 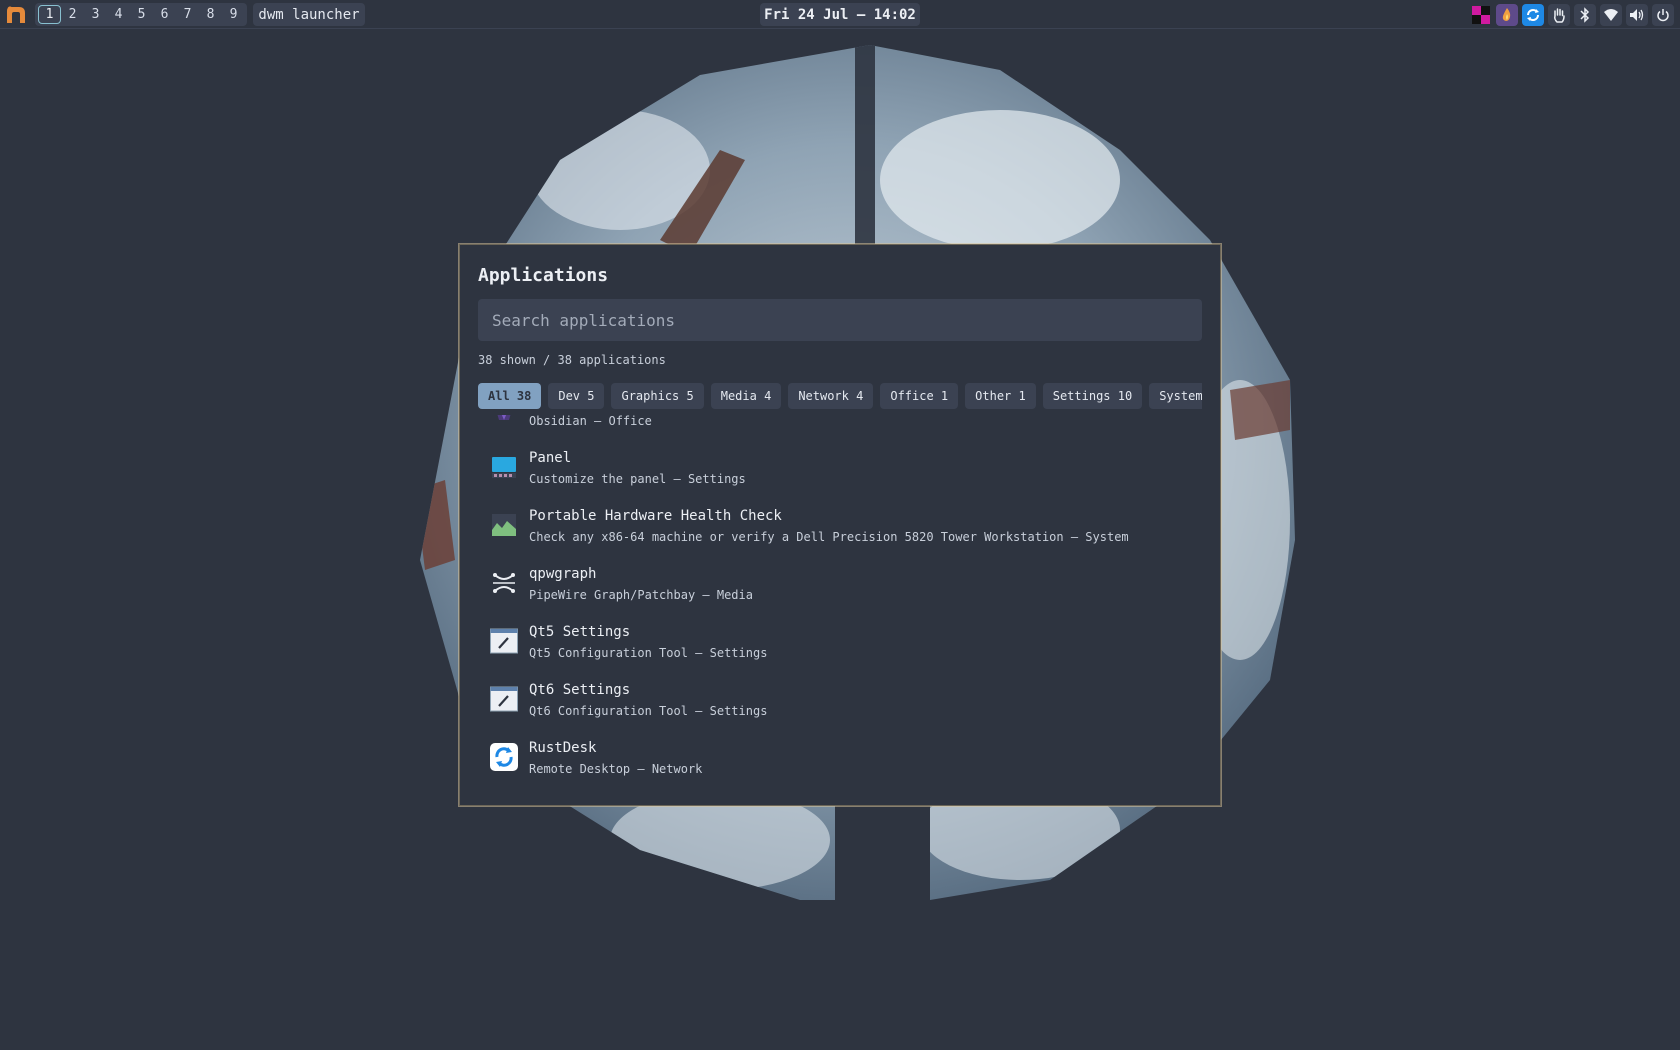 What do you see at coordinates (840, 584) in the screenshot?
I see `app-item: qpwgraph PipeWire Graph/Patchbay – Media` at bounding box center [840, 584].